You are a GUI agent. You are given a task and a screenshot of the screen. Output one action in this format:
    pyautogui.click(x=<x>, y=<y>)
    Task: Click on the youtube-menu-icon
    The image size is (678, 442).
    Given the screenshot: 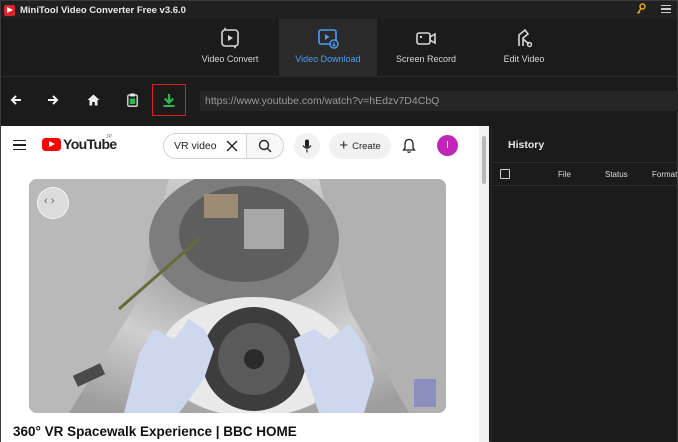 What is the action you would take?
    pyautogui.click(x=19, y=145)
    